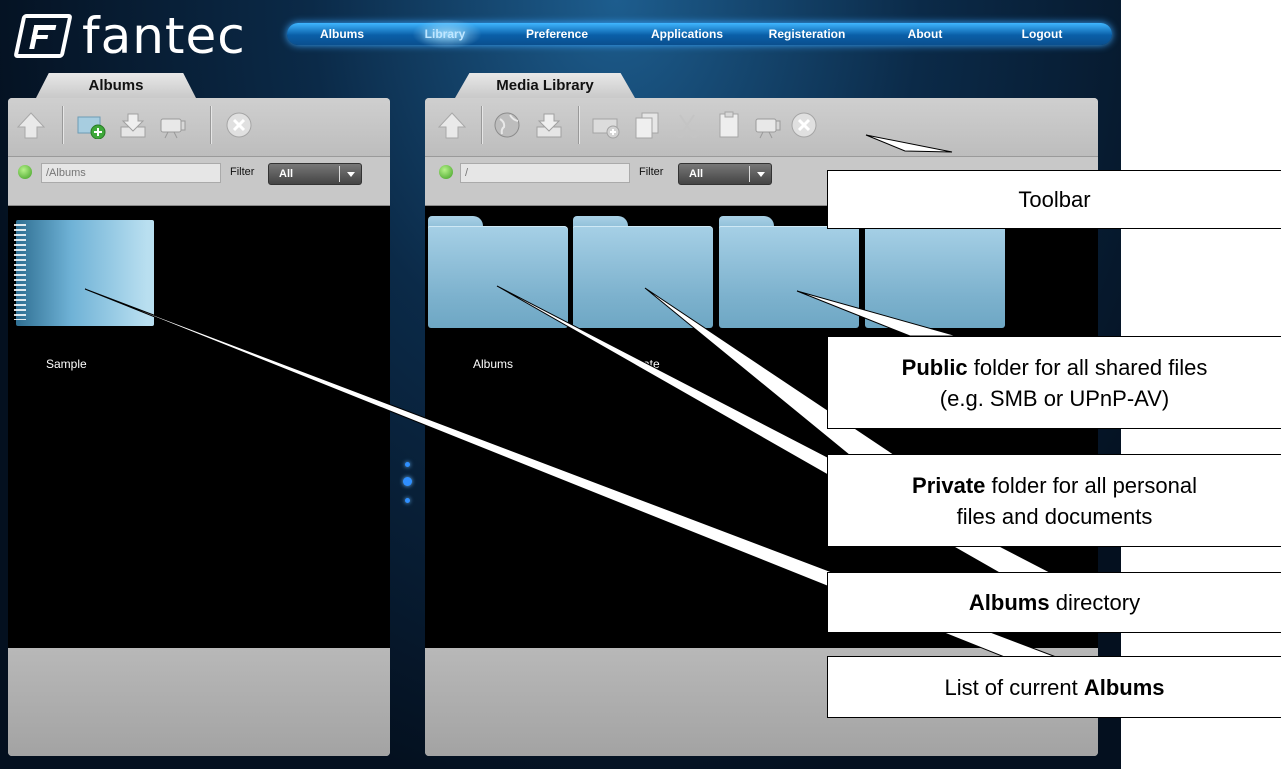 The image size is (1281, 769). What do you see at coordinates (131, 173) in the screenshot?
I see `albums-path-input` at bounding box center [131, 173].